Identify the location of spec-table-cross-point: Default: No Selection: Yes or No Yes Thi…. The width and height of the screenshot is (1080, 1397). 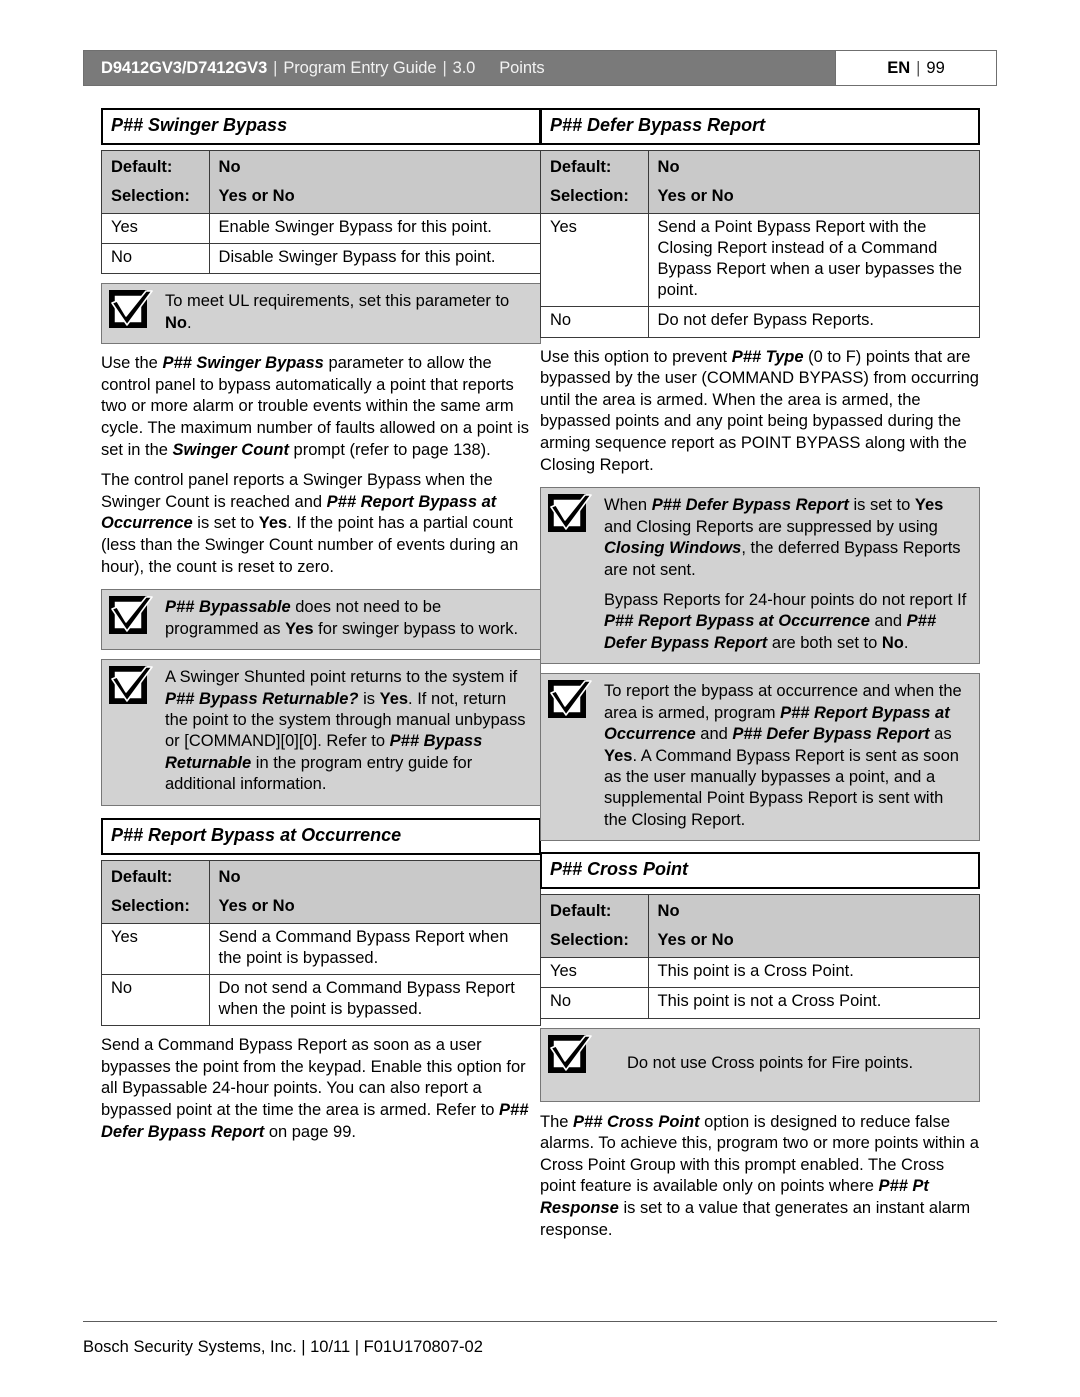
(760, 956).